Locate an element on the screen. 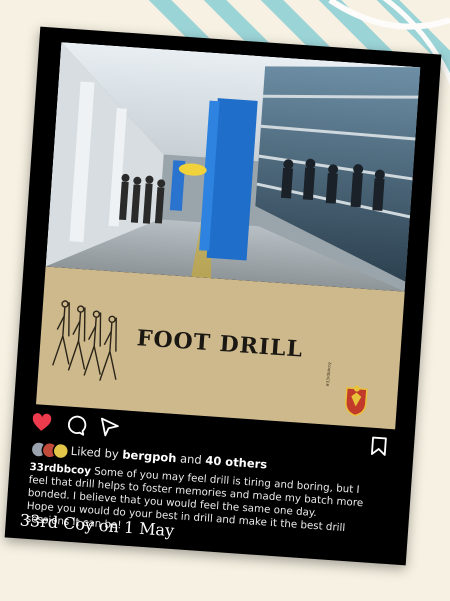  liker-avatars is located at coordinates (50, 450).